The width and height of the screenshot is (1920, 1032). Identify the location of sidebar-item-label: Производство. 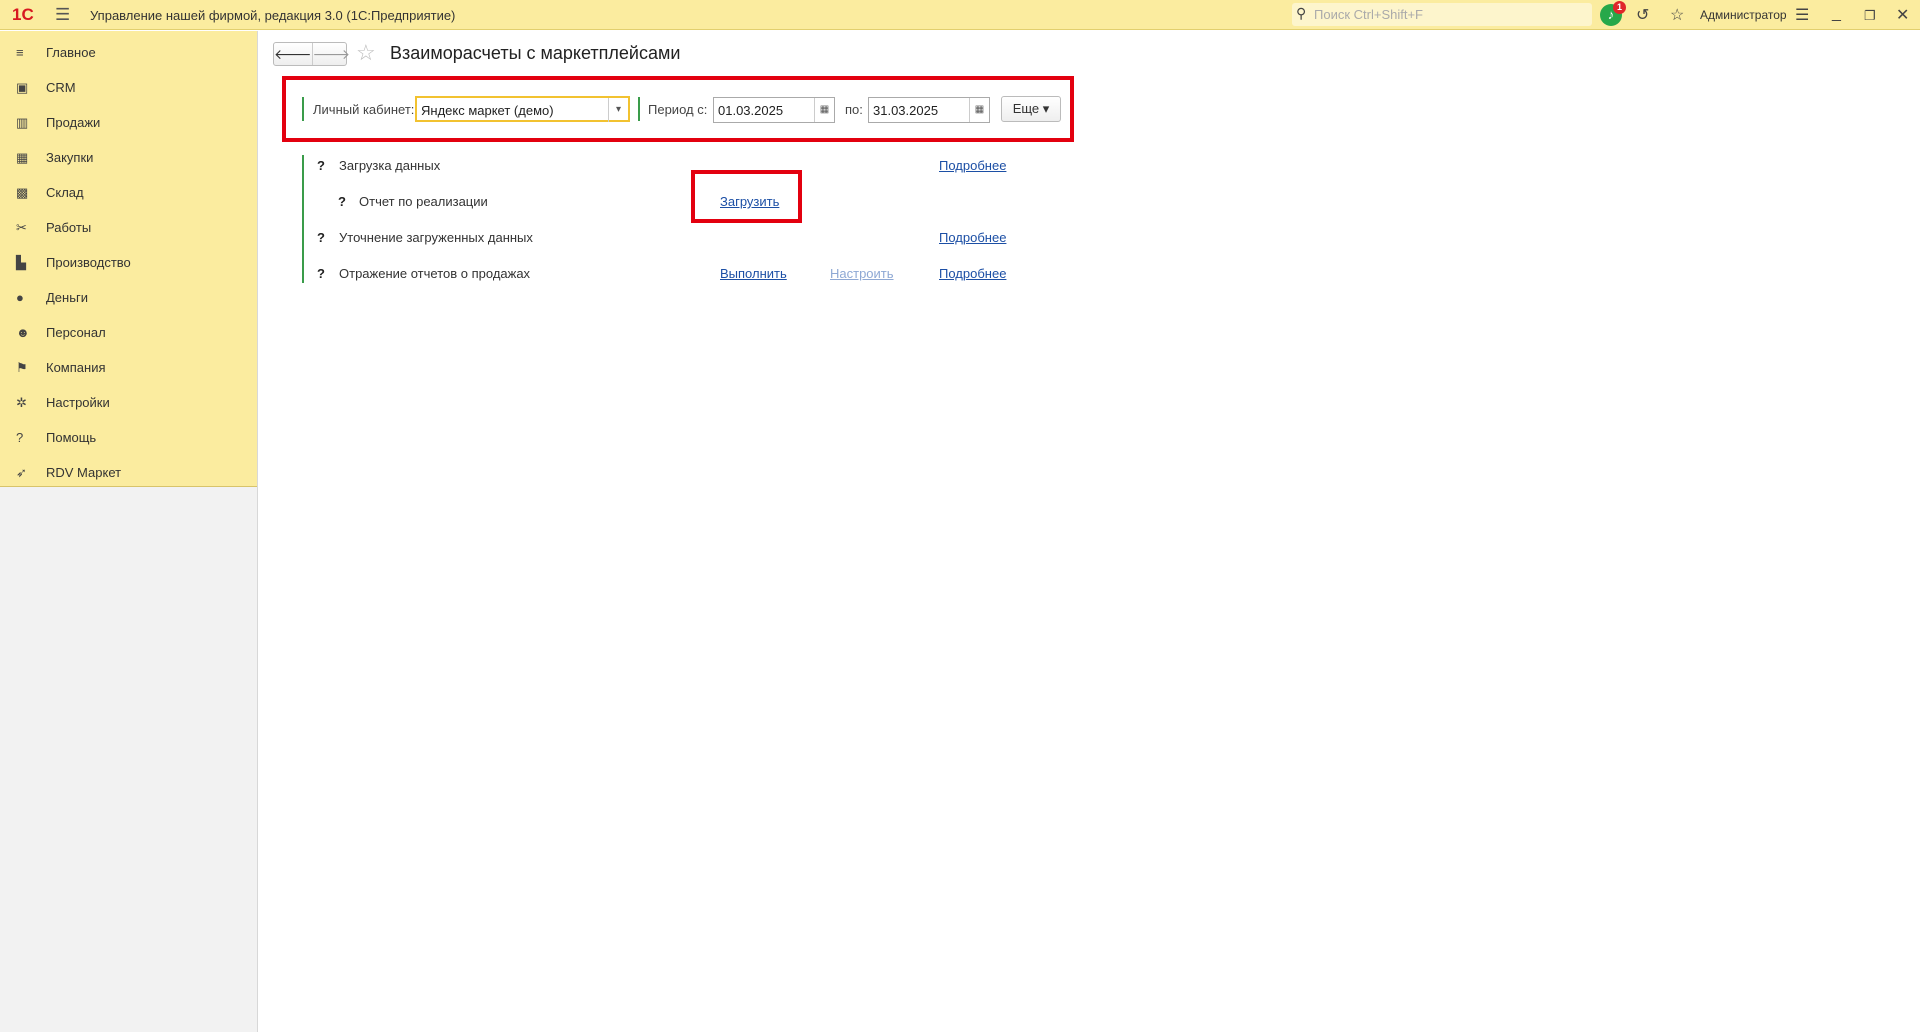
(88, 262).